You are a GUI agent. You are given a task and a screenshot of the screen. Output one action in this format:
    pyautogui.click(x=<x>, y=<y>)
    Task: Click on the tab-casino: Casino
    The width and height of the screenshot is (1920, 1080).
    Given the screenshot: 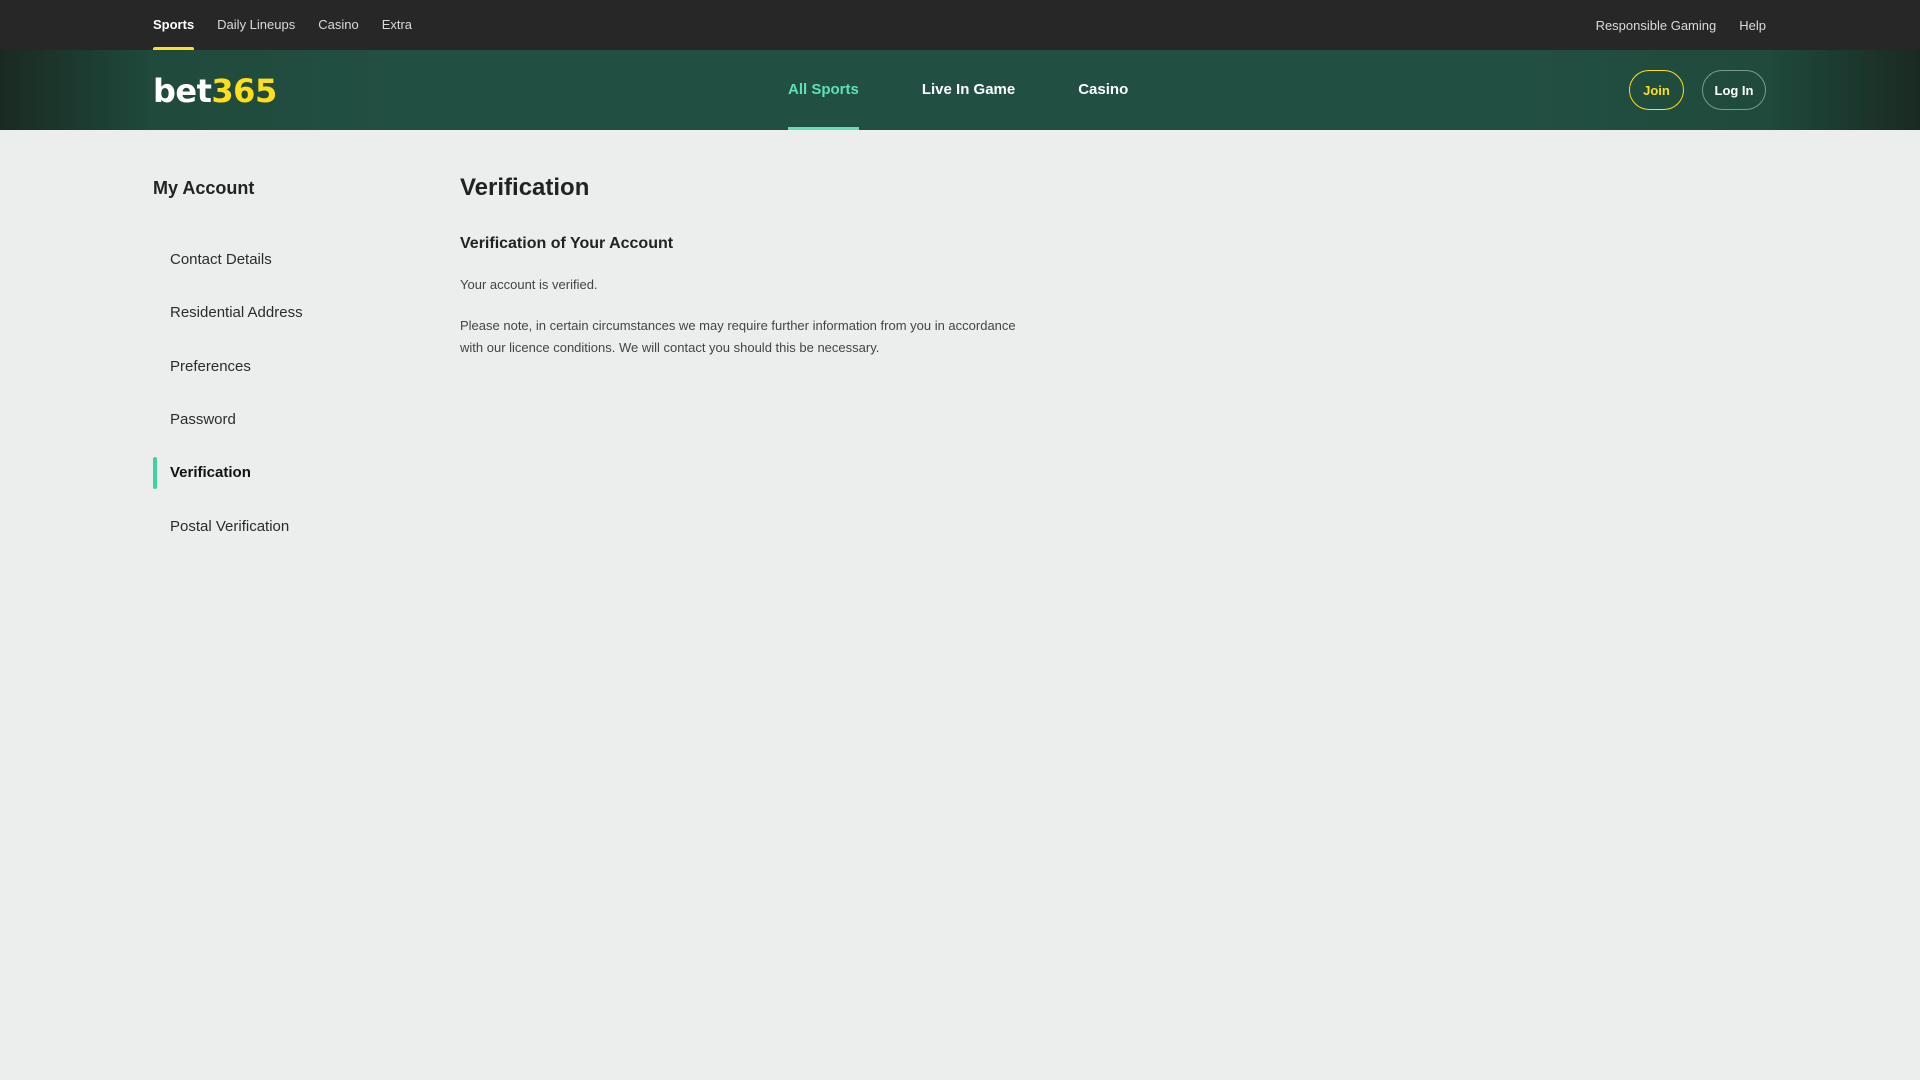 What is the action you would take?
    pyautogui.click(x=338, y=25)
    